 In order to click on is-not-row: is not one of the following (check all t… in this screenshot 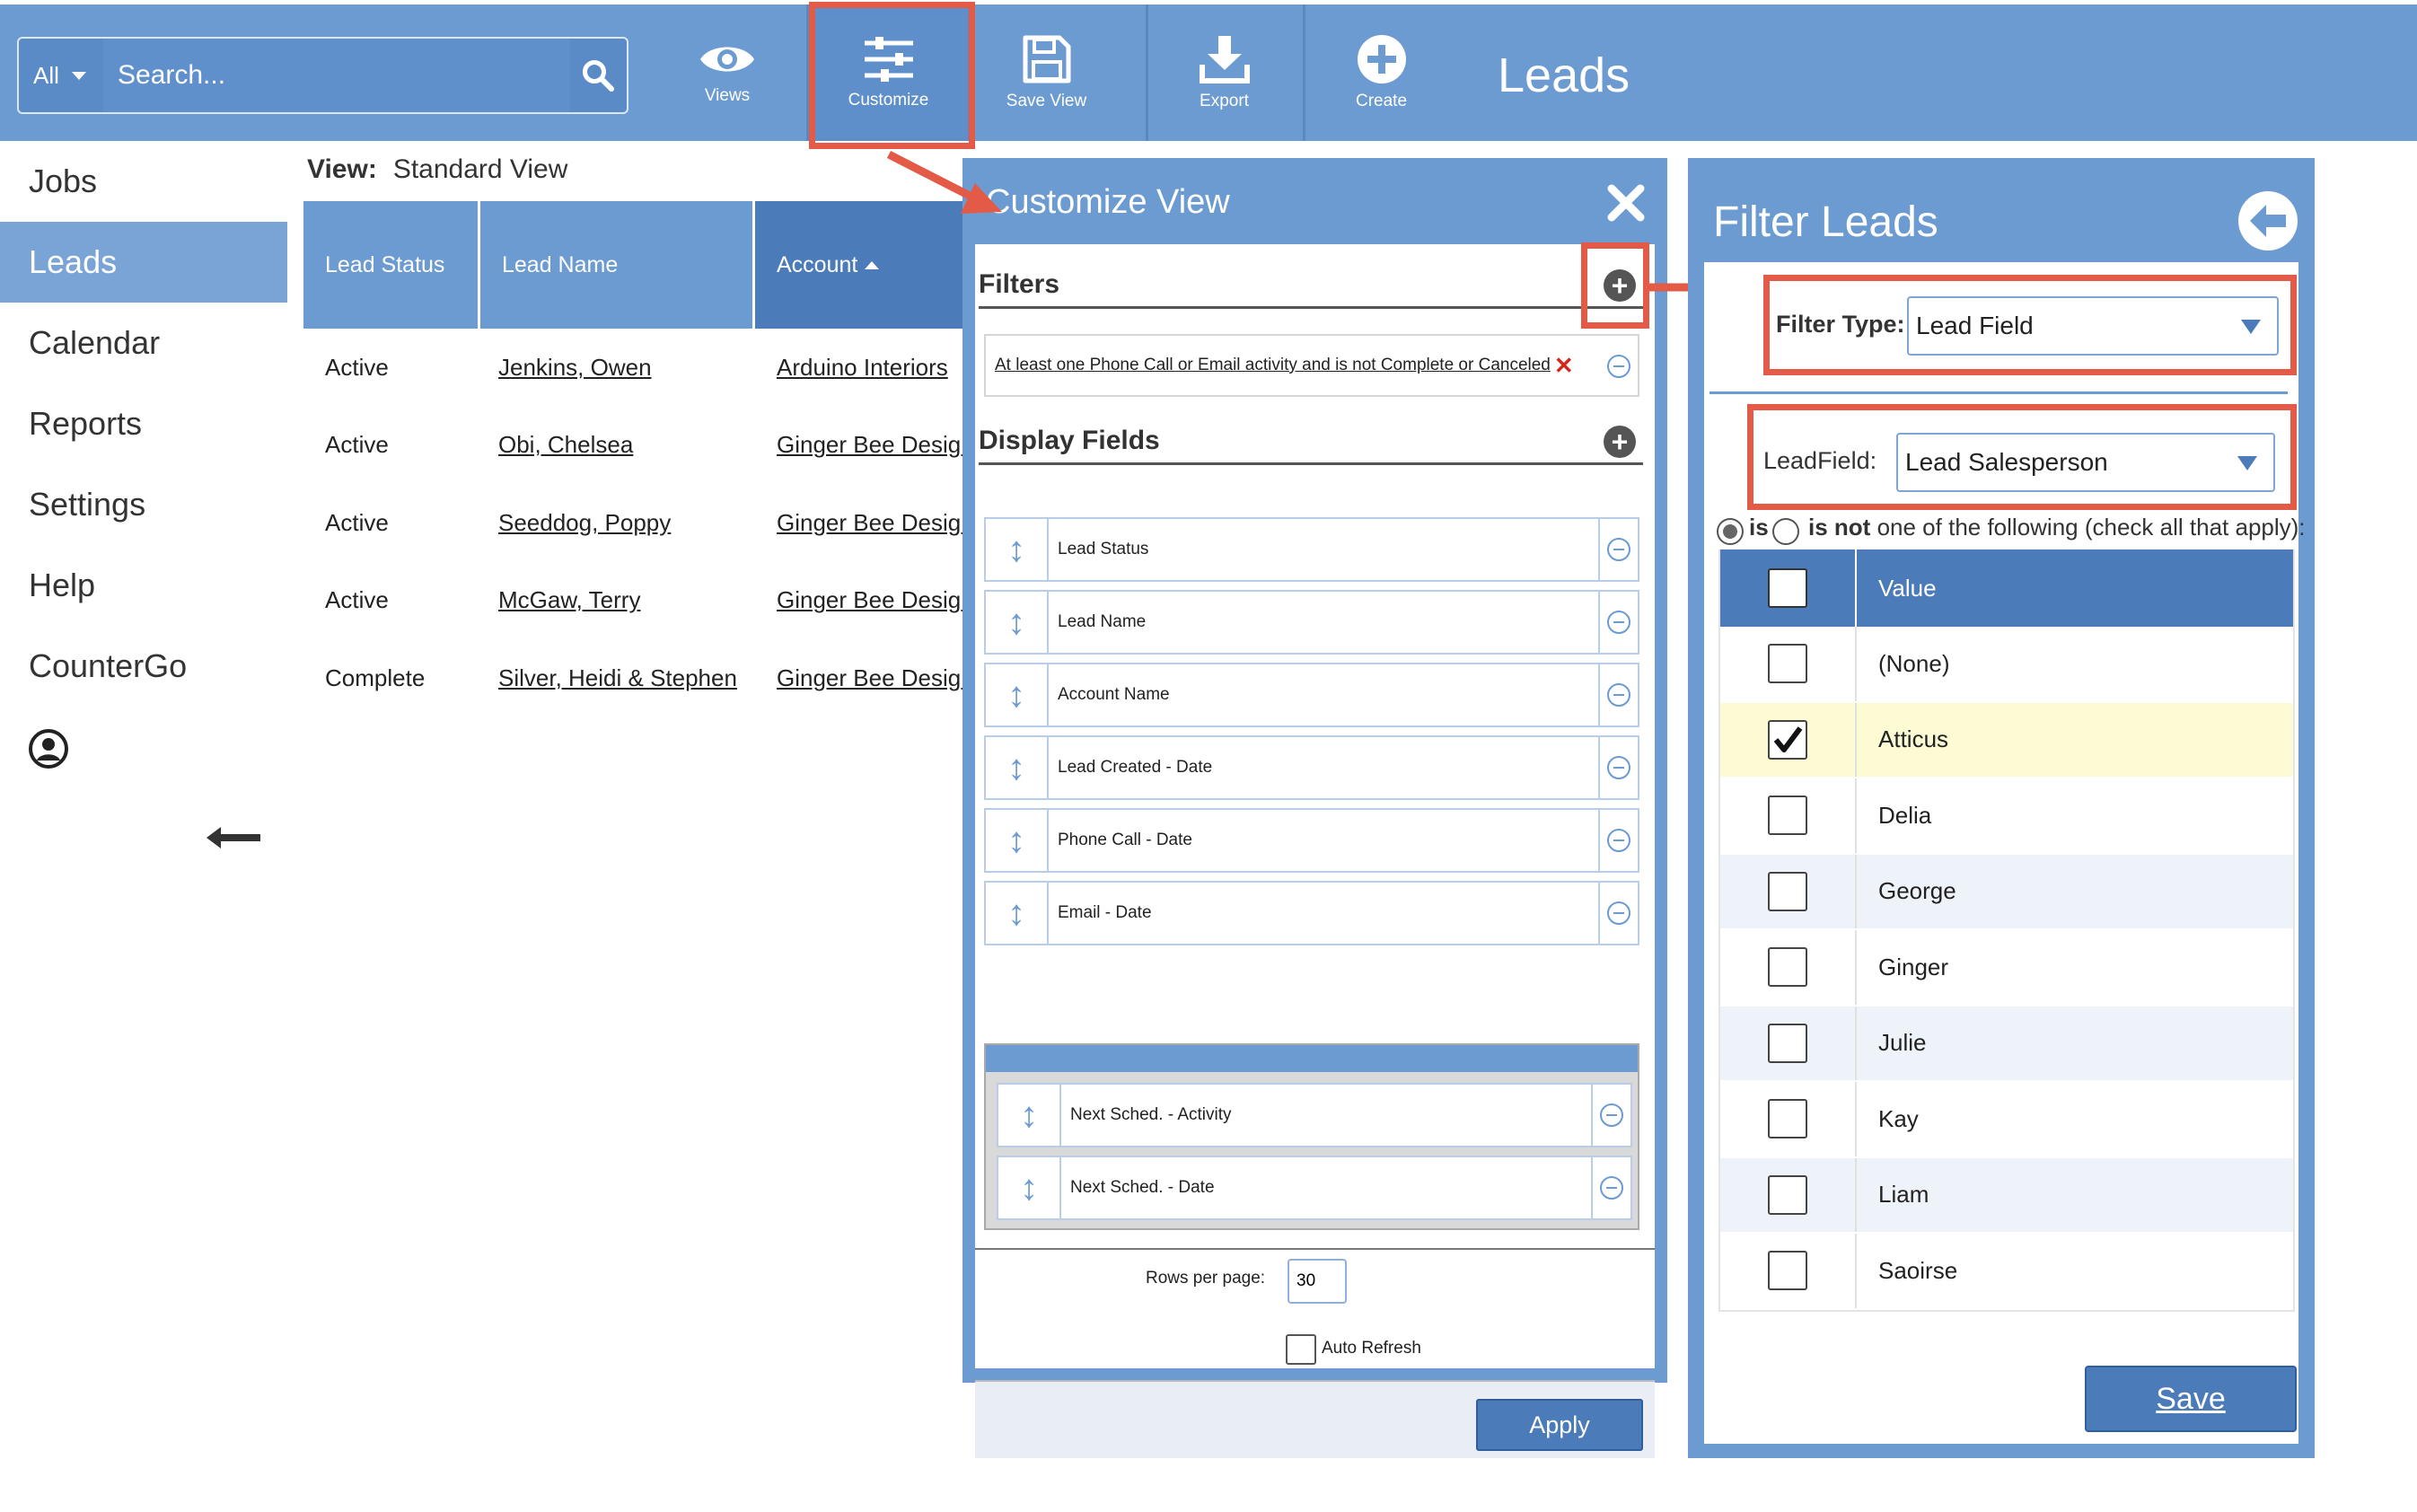, I will do `click(2057, 527)`.